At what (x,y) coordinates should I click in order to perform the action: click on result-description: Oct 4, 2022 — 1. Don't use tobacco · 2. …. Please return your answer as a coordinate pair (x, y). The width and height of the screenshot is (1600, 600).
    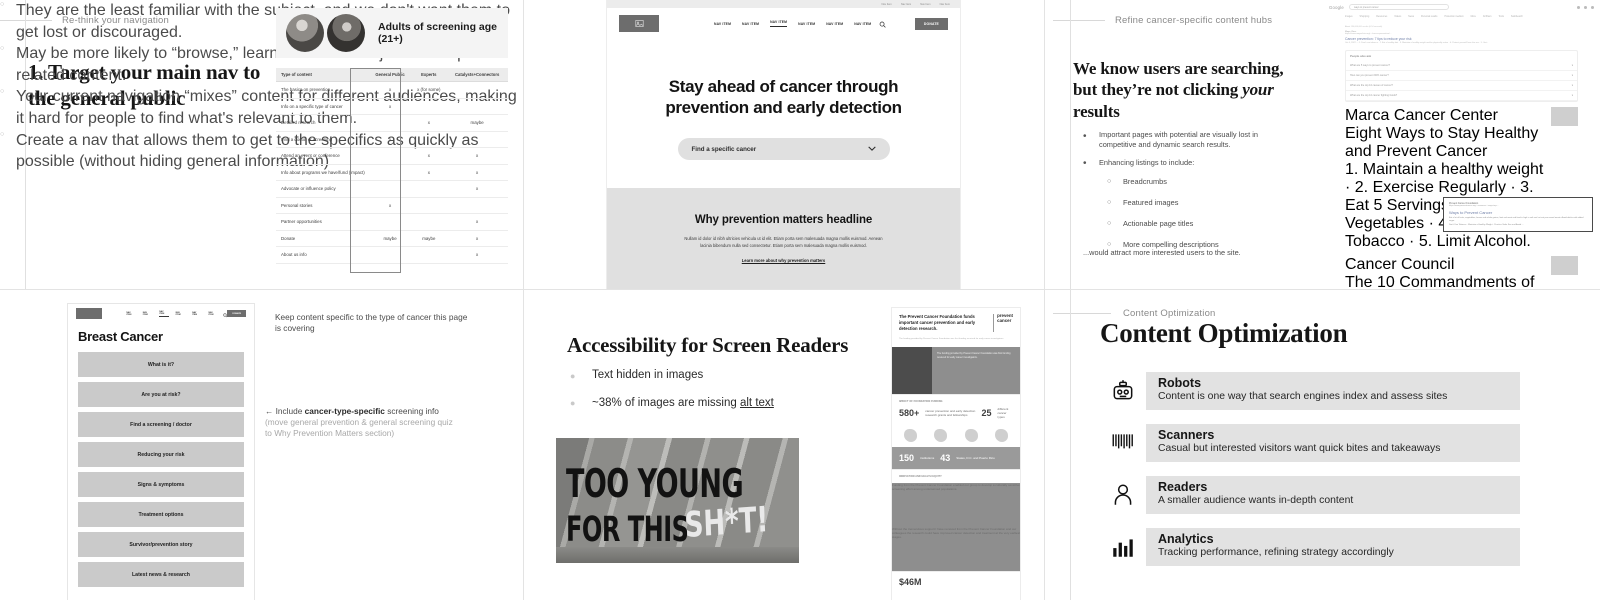
    Looking at the image, I should click on (1417, 43).